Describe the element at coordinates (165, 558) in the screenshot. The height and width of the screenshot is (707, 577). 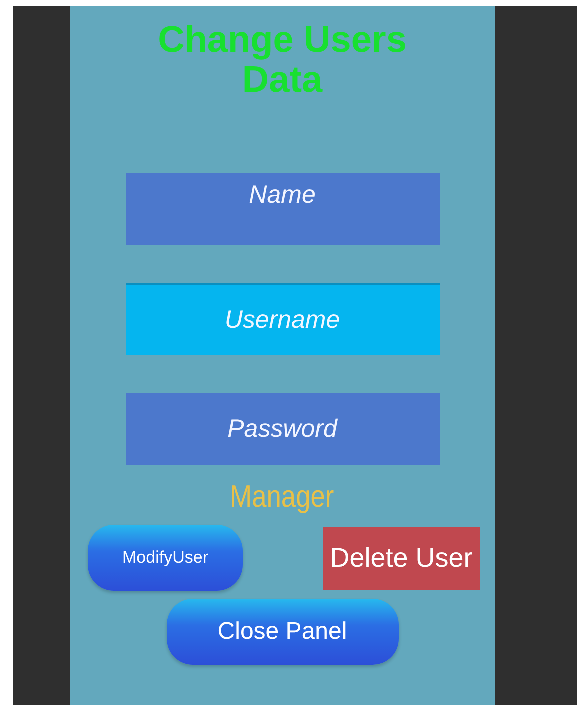
I see `modify-button: ModifyUser` at that location.